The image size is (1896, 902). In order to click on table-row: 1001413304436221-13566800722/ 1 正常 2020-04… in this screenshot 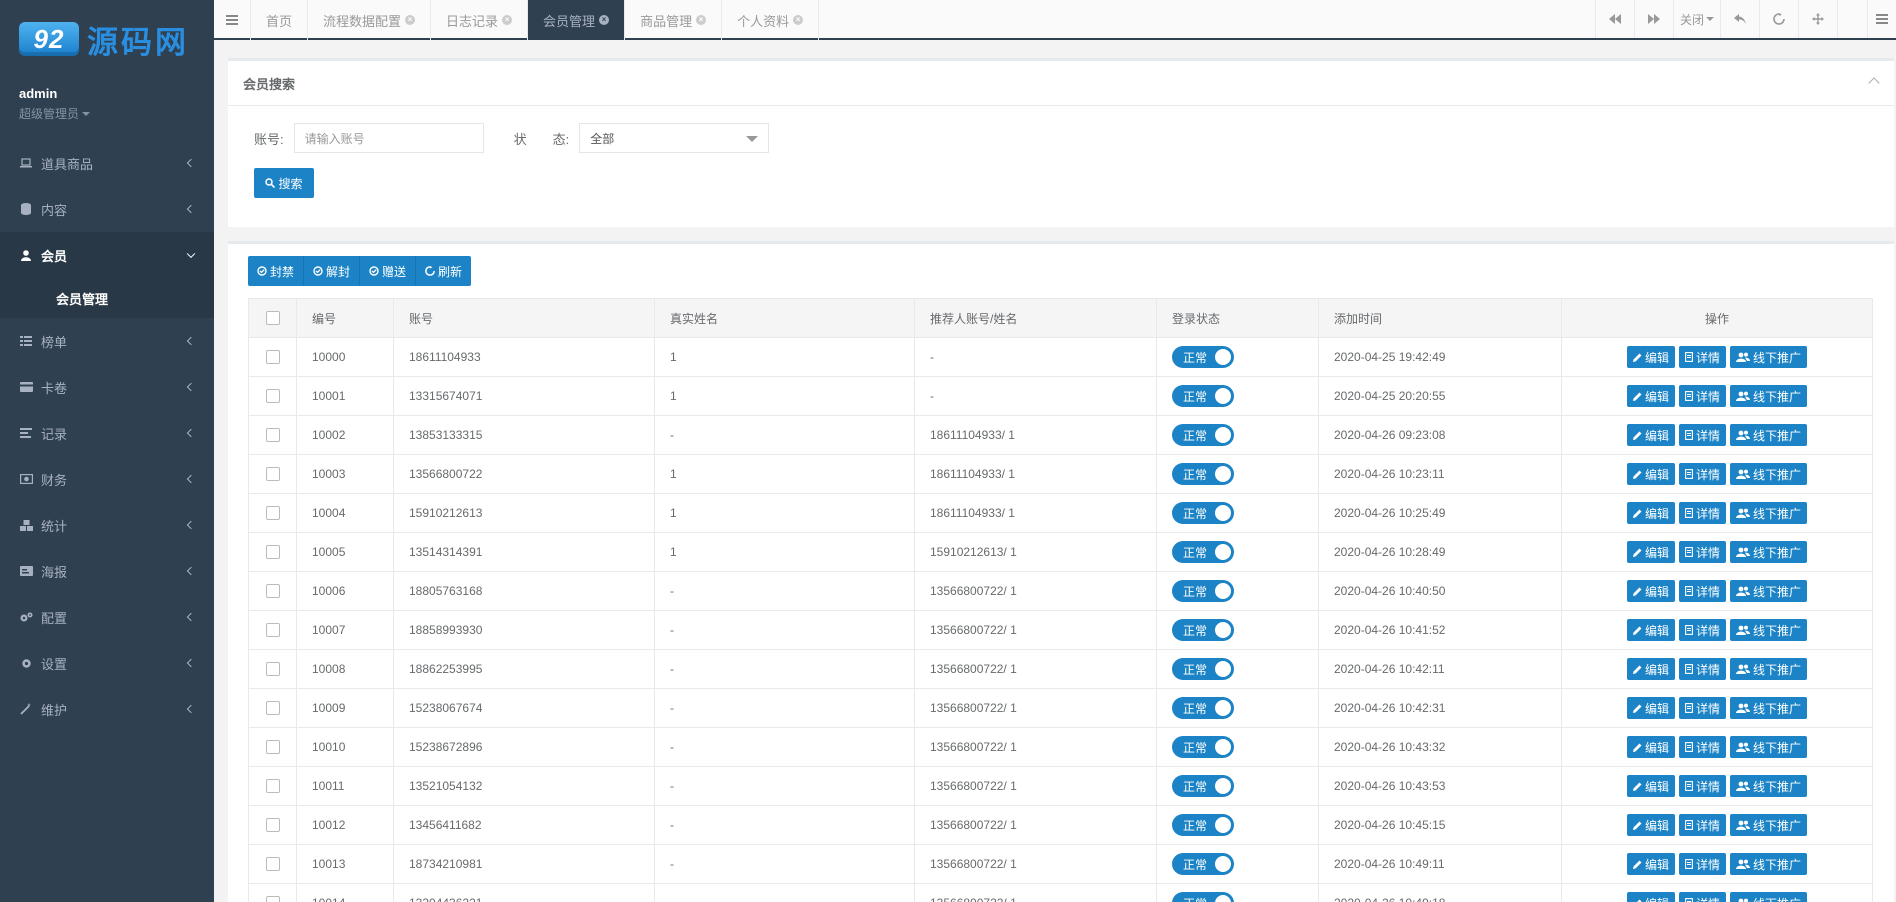, I will do `click(1060, 892)`.